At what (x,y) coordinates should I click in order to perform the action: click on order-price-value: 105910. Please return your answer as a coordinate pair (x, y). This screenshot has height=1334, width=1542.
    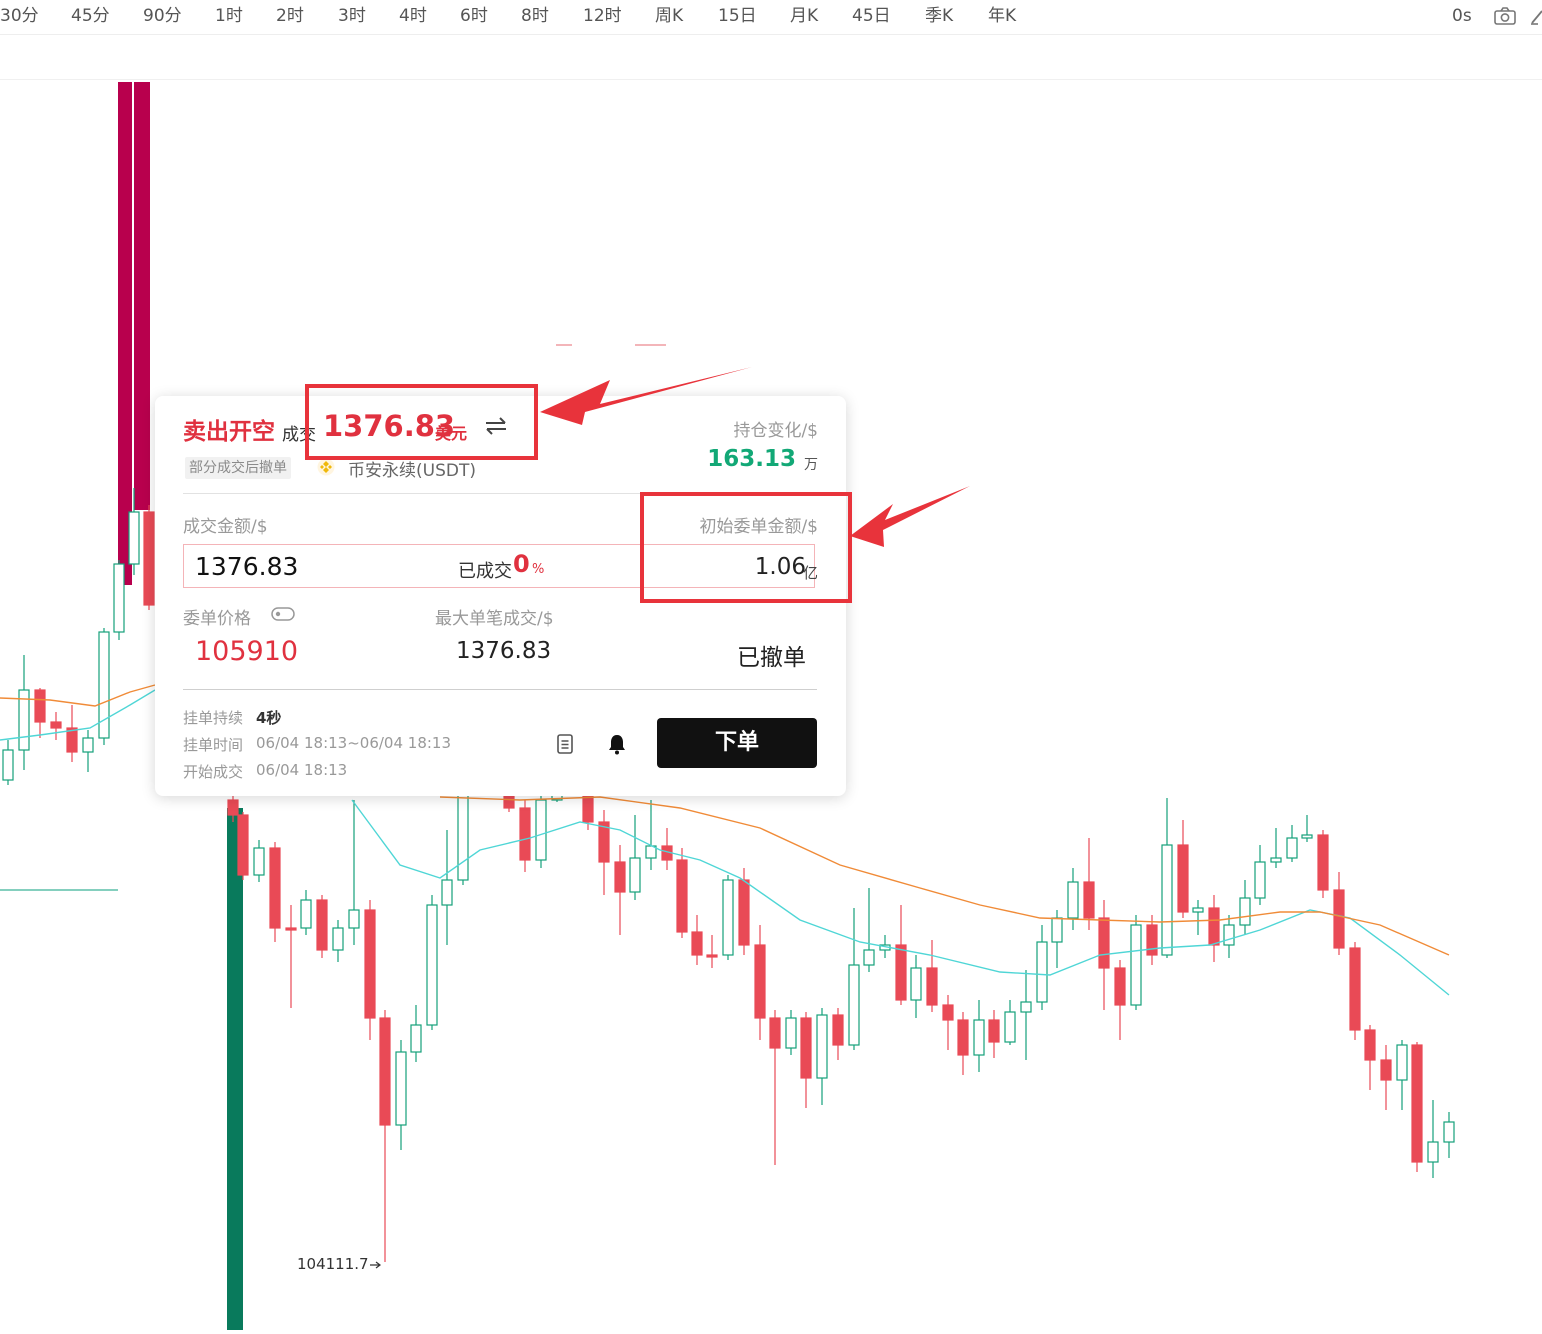
    Looking at the image, I should click on (247, 651).